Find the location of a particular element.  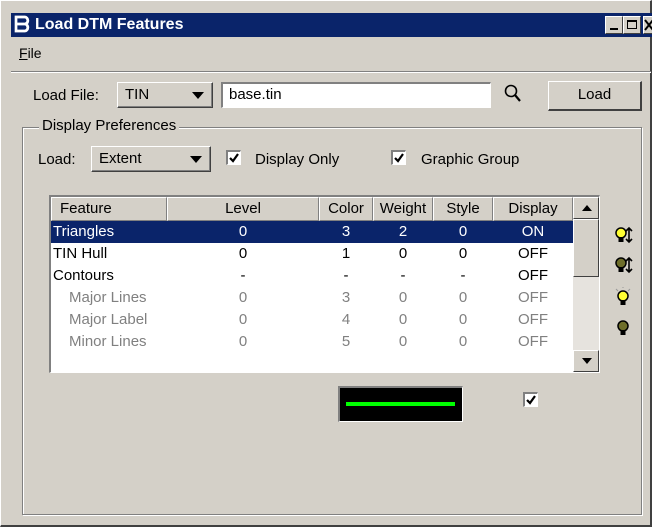

bulb-on-icon is located at coordinates (625, 299).